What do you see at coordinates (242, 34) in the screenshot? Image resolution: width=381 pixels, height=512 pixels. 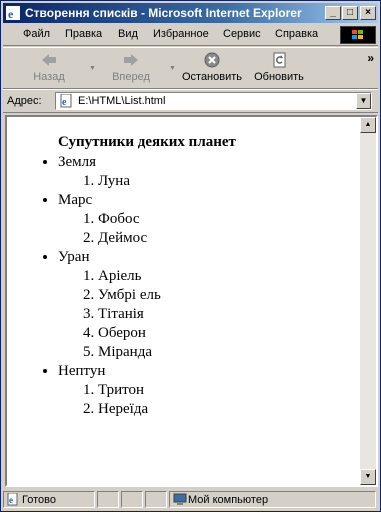 I see `menu-tools: Сервис` at bounding box center [242, 34].